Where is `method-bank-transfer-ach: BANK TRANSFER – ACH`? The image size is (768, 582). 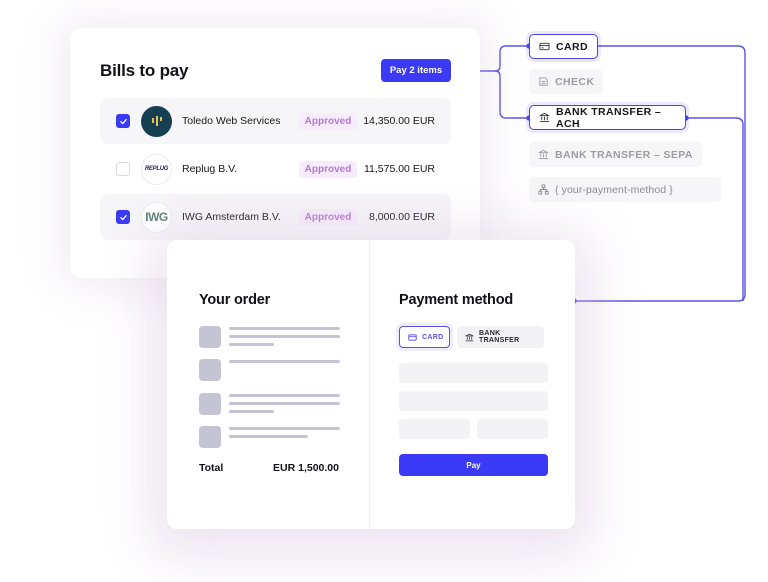 method-bank-transfer-ach: BANK TRANSFER – ACH is located at coordinates (607, 117).